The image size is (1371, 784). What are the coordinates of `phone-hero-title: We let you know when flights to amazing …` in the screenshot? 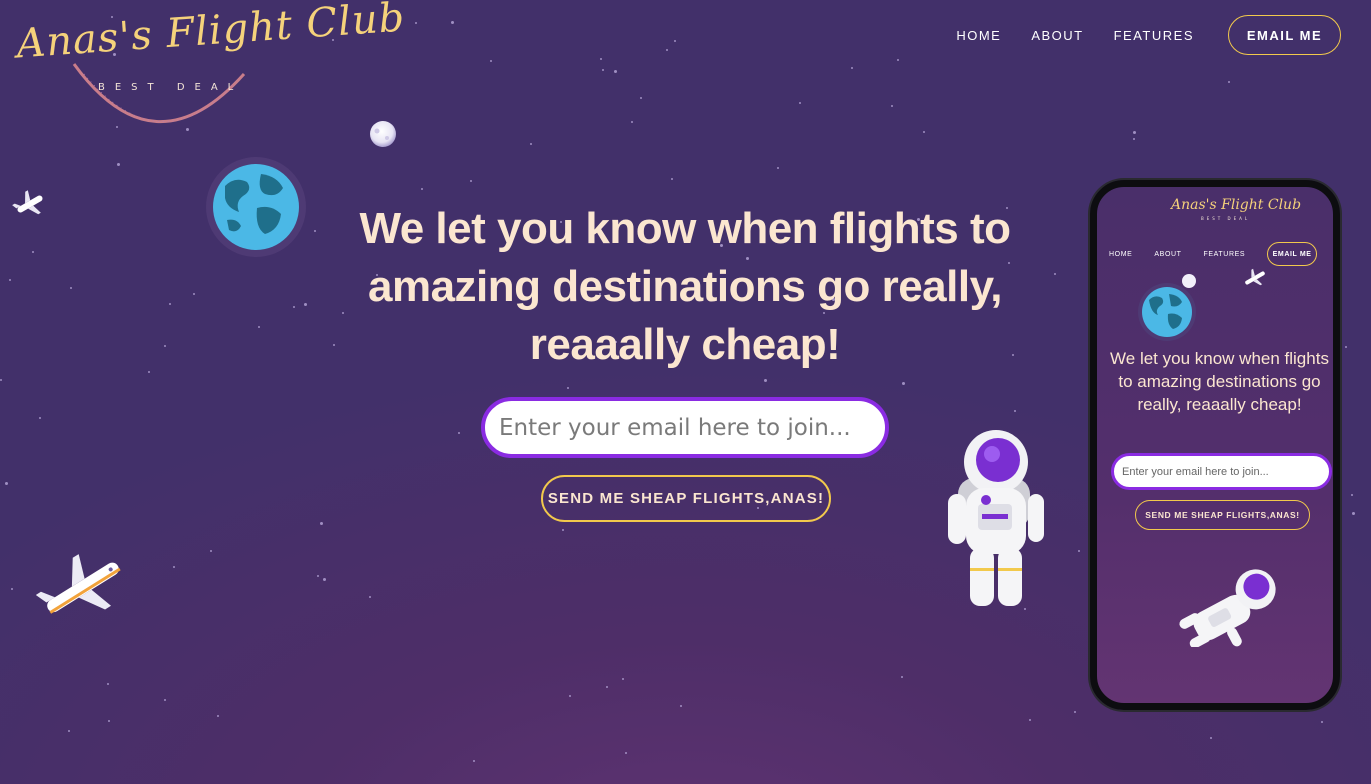 It's located at (1219, 381).